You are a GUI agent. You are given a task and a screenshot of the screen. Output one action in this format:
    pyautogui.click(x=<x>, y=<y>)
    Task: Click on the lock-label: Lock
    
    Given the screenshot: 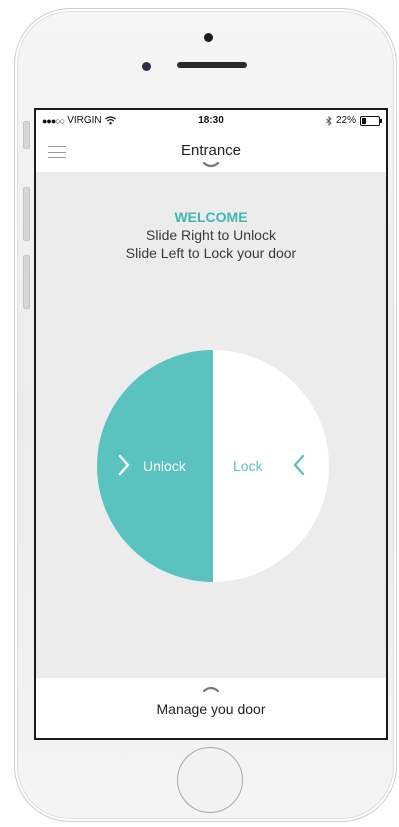 What is the action you would take?
    pyautogui.click(x=248, y=466)
    